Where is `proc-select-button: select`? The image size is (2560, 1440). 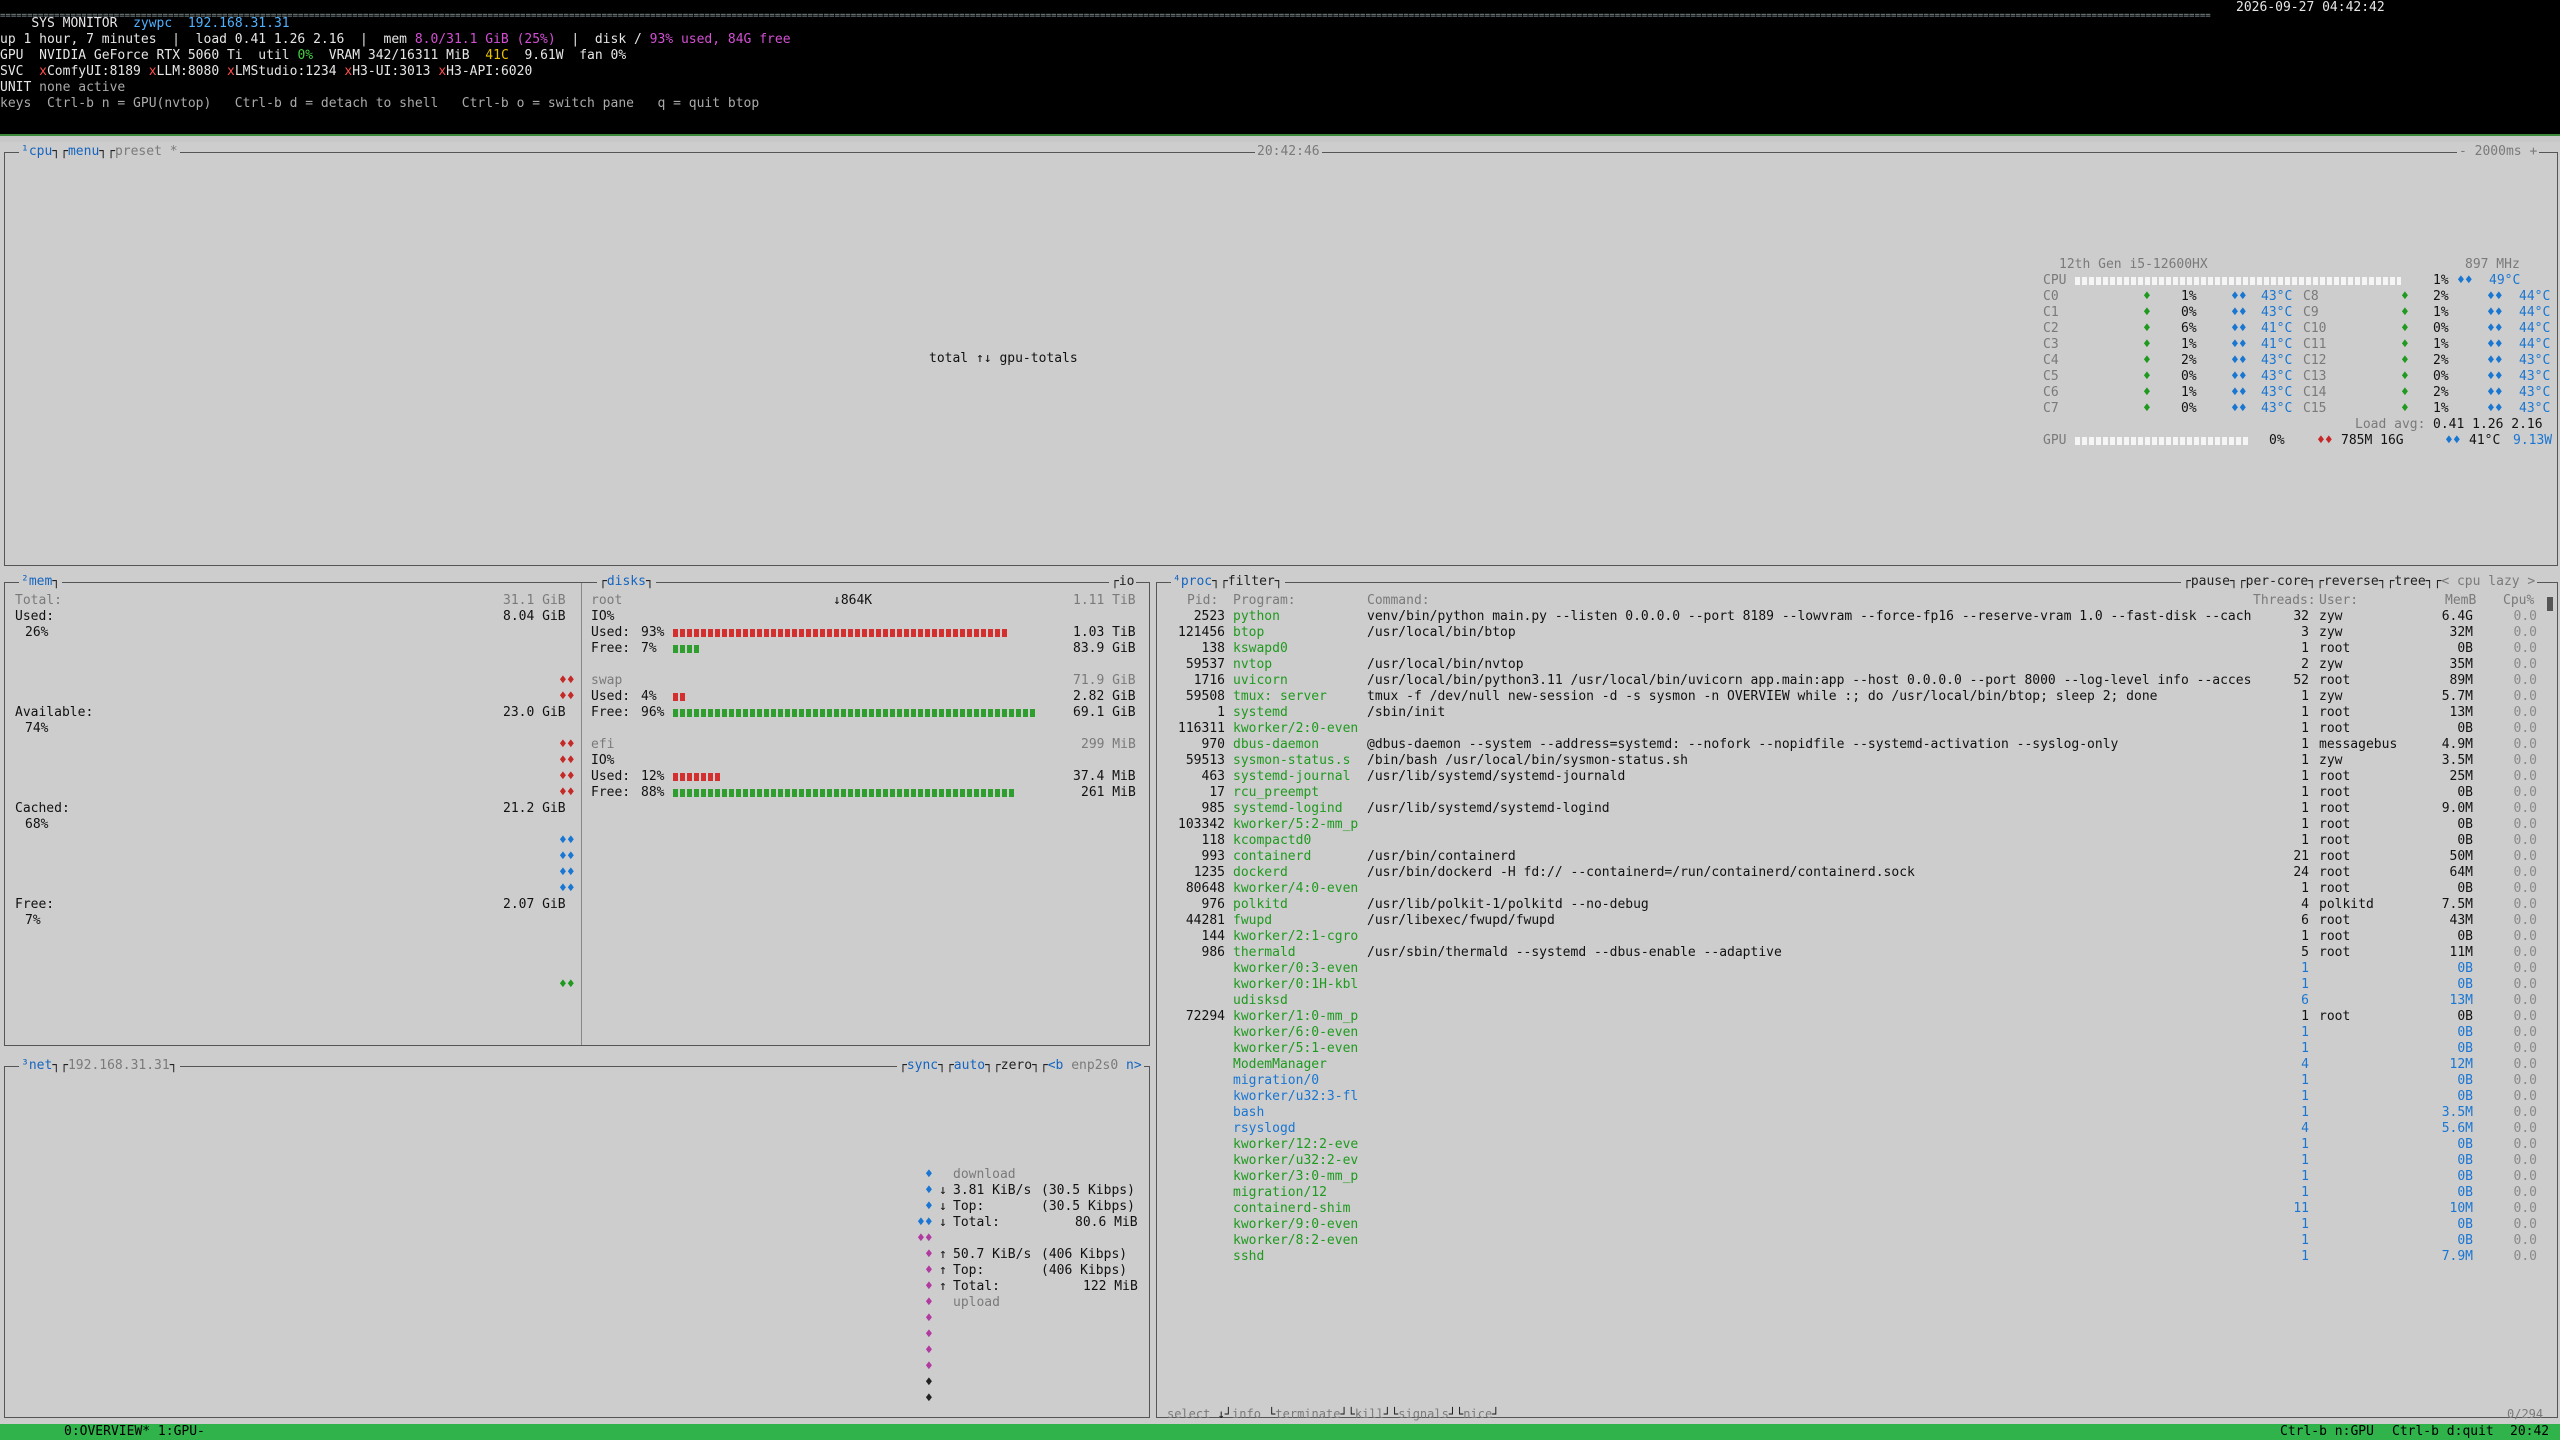 proc-select-button: select is located at coordinates (1188, 1414).